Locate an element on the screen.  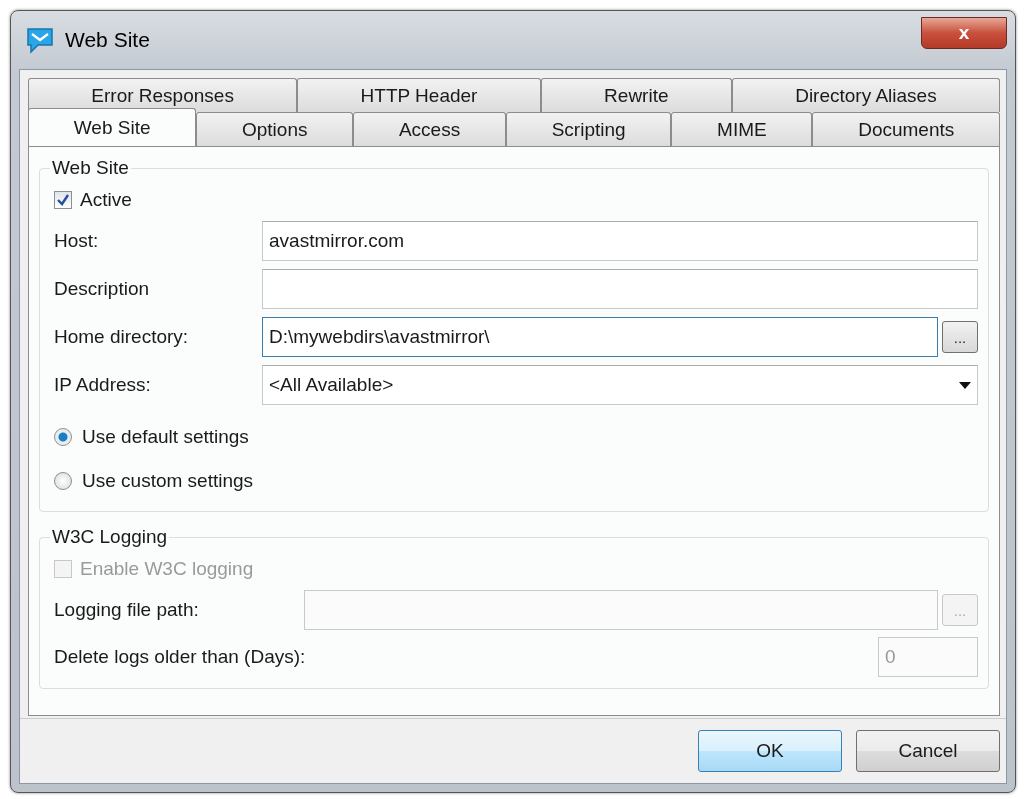
tab: MIME is located at coordinates (742, 129).